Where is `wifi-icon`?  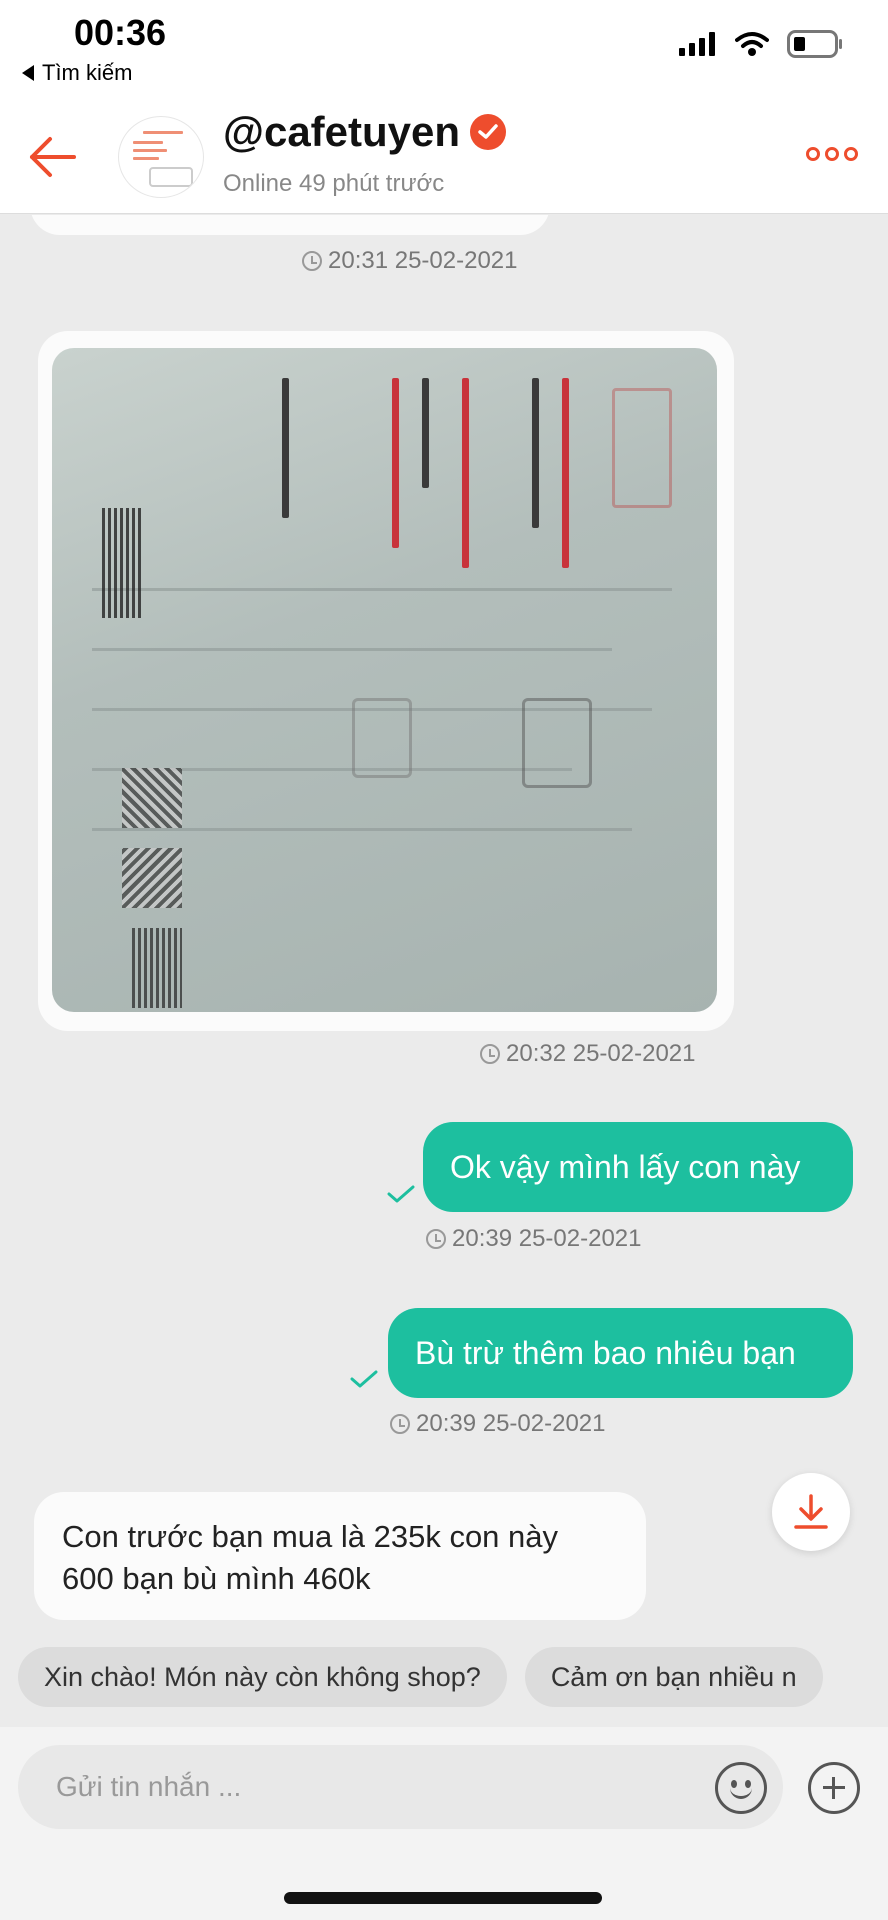
wifi-icon is located at coordinates (752, 44).